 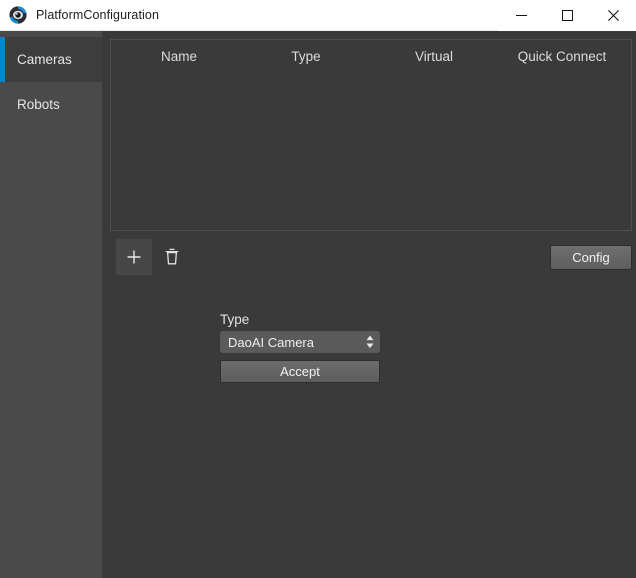 What do you see at coordinates (179, 56) in the screenshot?
I see `column-header-name: Name` at bounding box center [179, 56].